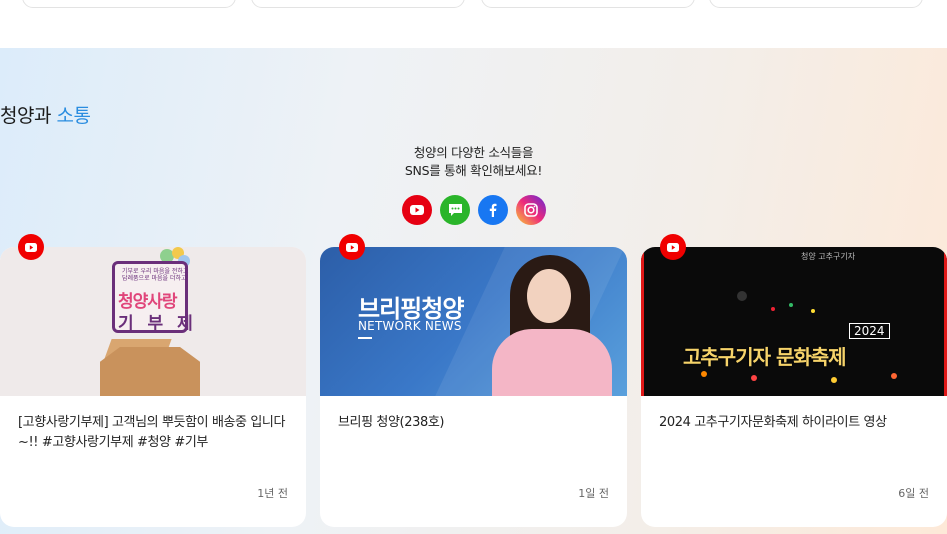  I want to click on facebook-icon, so click(493, 210).